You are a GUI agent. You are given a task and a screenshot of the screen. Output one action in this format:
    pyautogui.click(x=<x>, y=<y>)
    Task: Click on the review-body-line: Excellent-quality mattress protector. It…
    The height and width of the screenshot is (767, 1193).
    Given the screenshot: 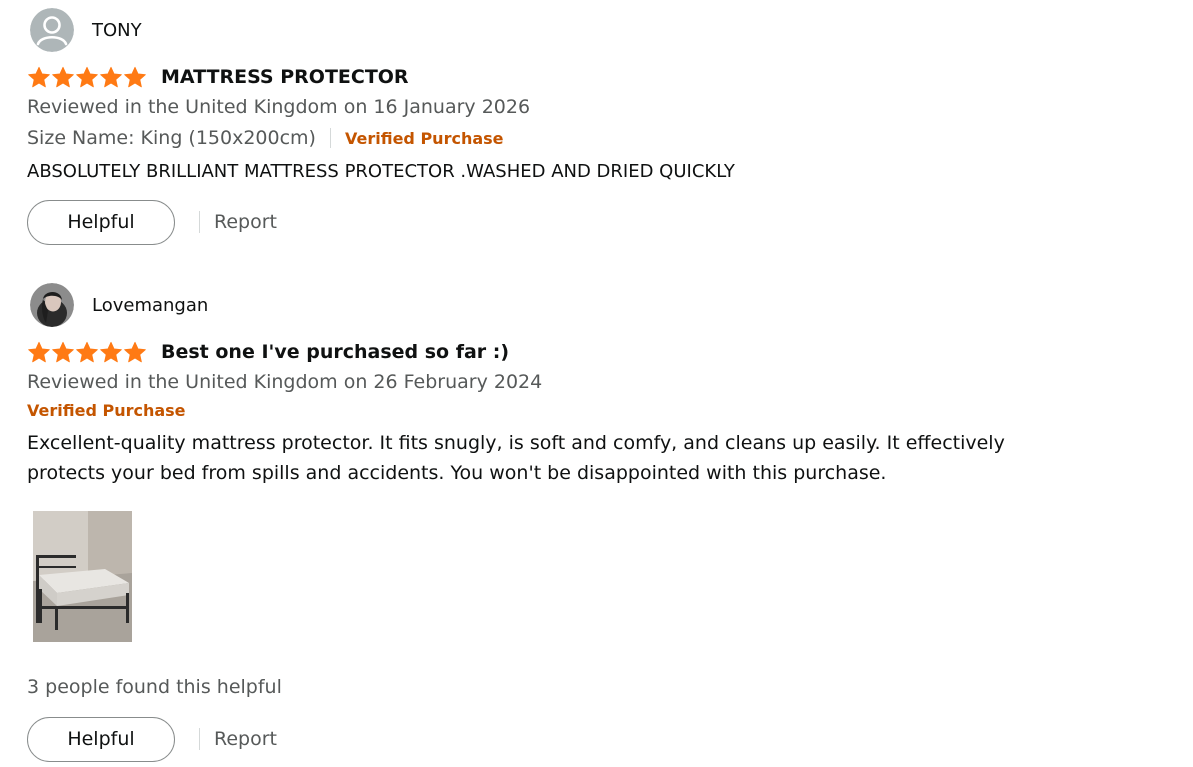 What is the action you would take?
    pyautogui.click(x=516, y=443)
    